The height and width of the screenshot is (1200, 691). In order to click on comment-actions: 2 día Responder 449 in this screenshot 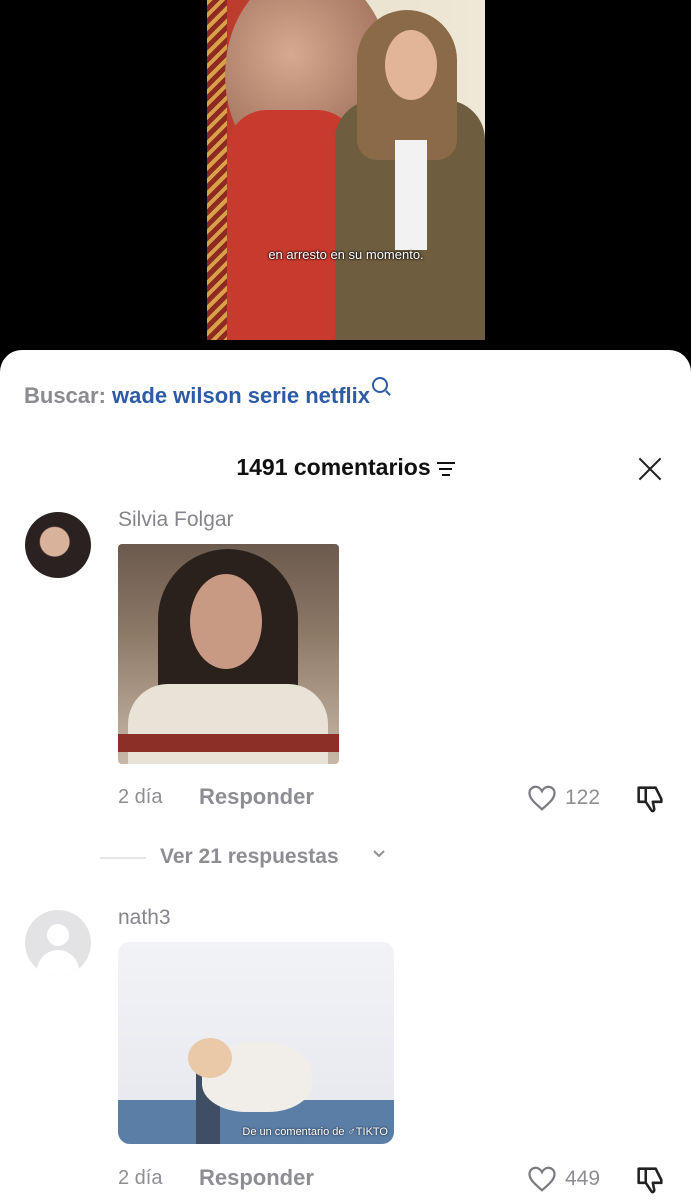, I will do `click(345, 1179)`.